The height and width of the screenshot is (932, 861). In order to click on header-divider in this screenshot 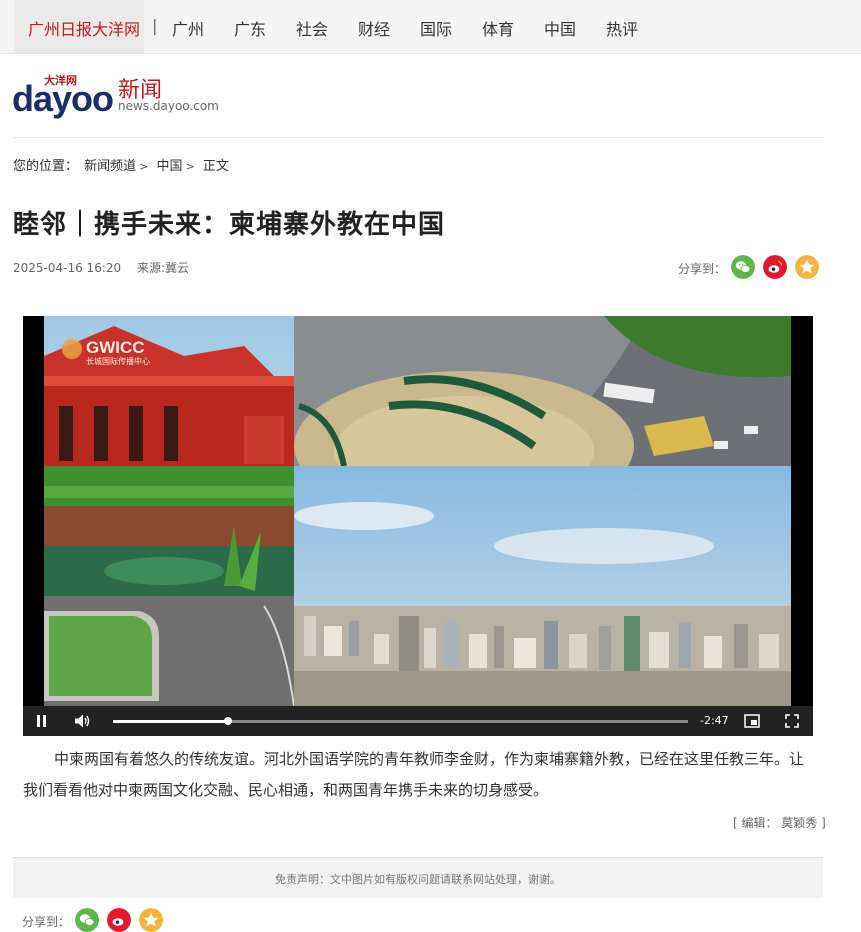, I will do `click(418, 137)`.